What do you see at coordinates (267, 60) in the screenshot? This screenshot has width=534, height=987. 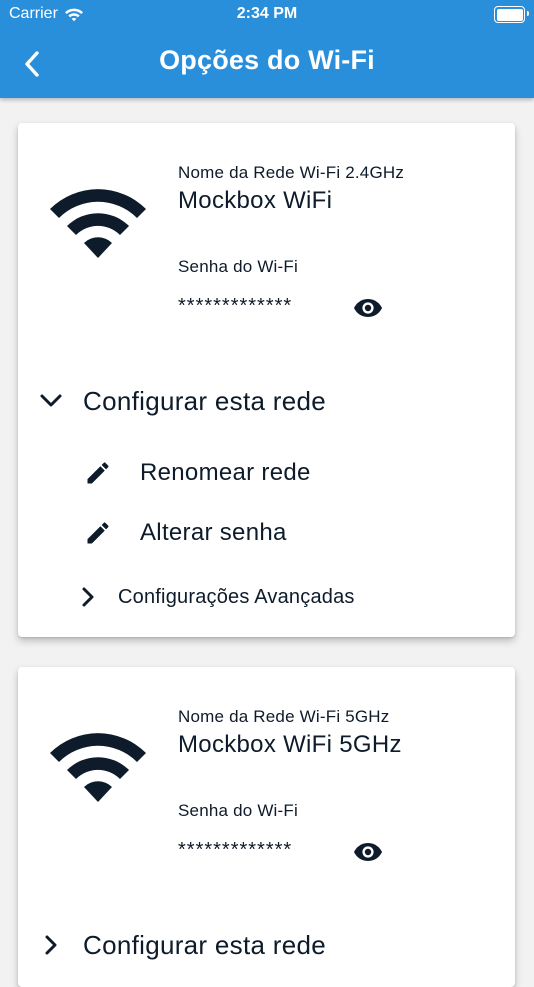 I see `page-title: Opções do Wi-Fi` at bounding box center [267, 60].